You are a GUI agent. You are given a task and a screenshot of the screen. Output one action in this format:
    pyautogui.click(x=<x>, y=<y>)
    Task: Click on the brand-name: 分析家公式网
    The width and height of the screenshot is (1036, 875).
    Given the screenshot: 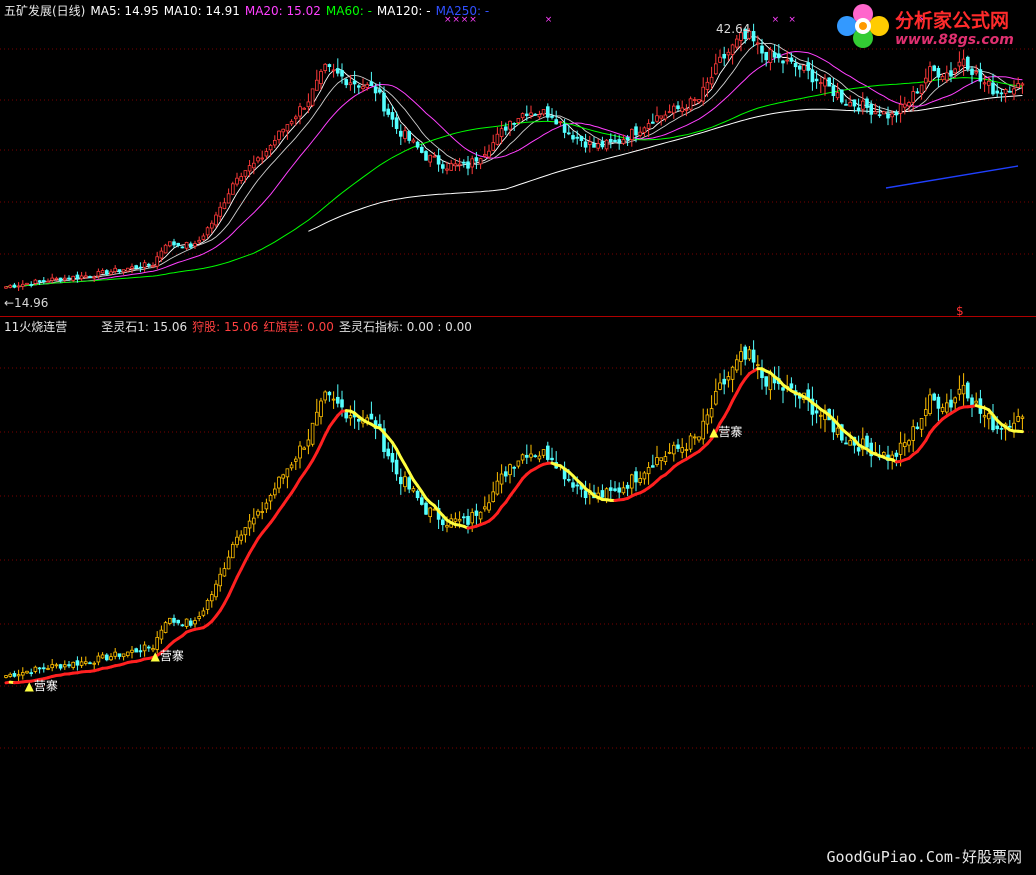 What is the action you would take?
    pyautogui.click(x=952, y=21)
    